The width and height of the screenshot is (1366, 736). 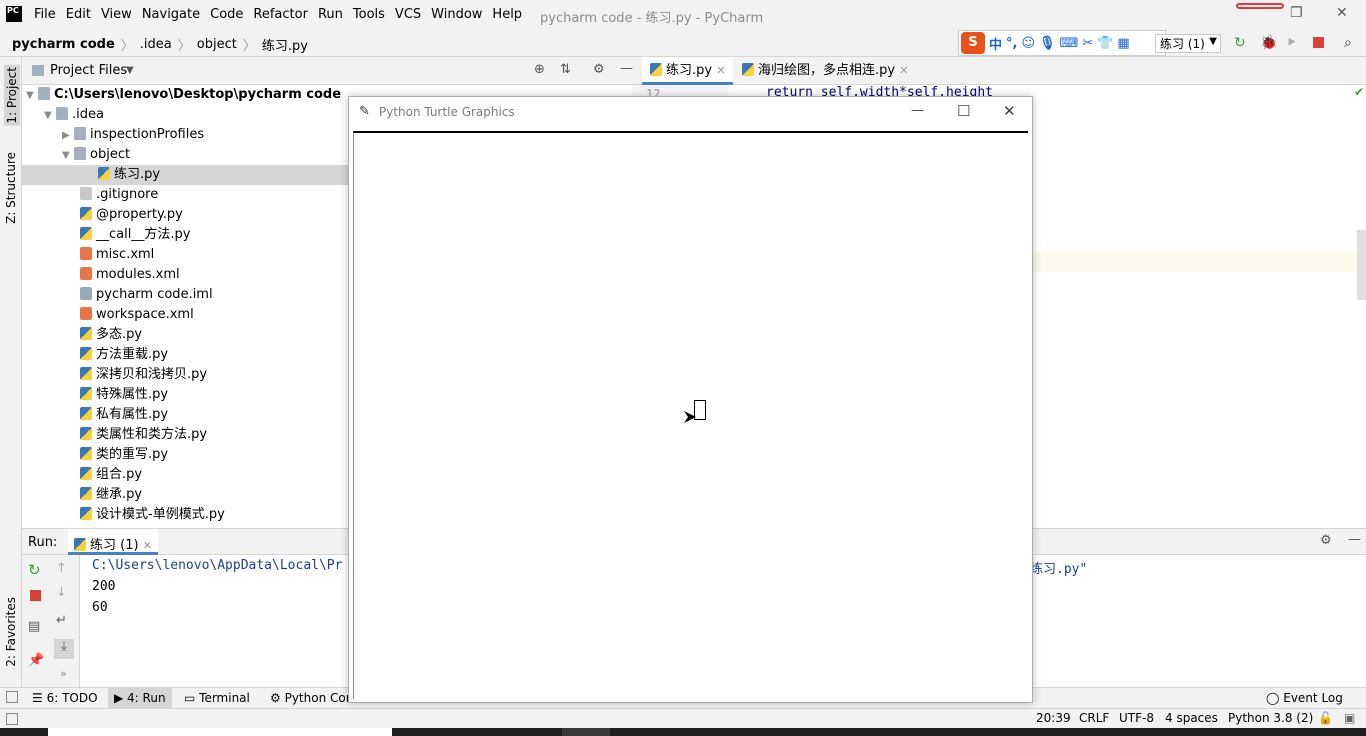 I want to click on status-toggle-icon, so click(x=12, y=719).